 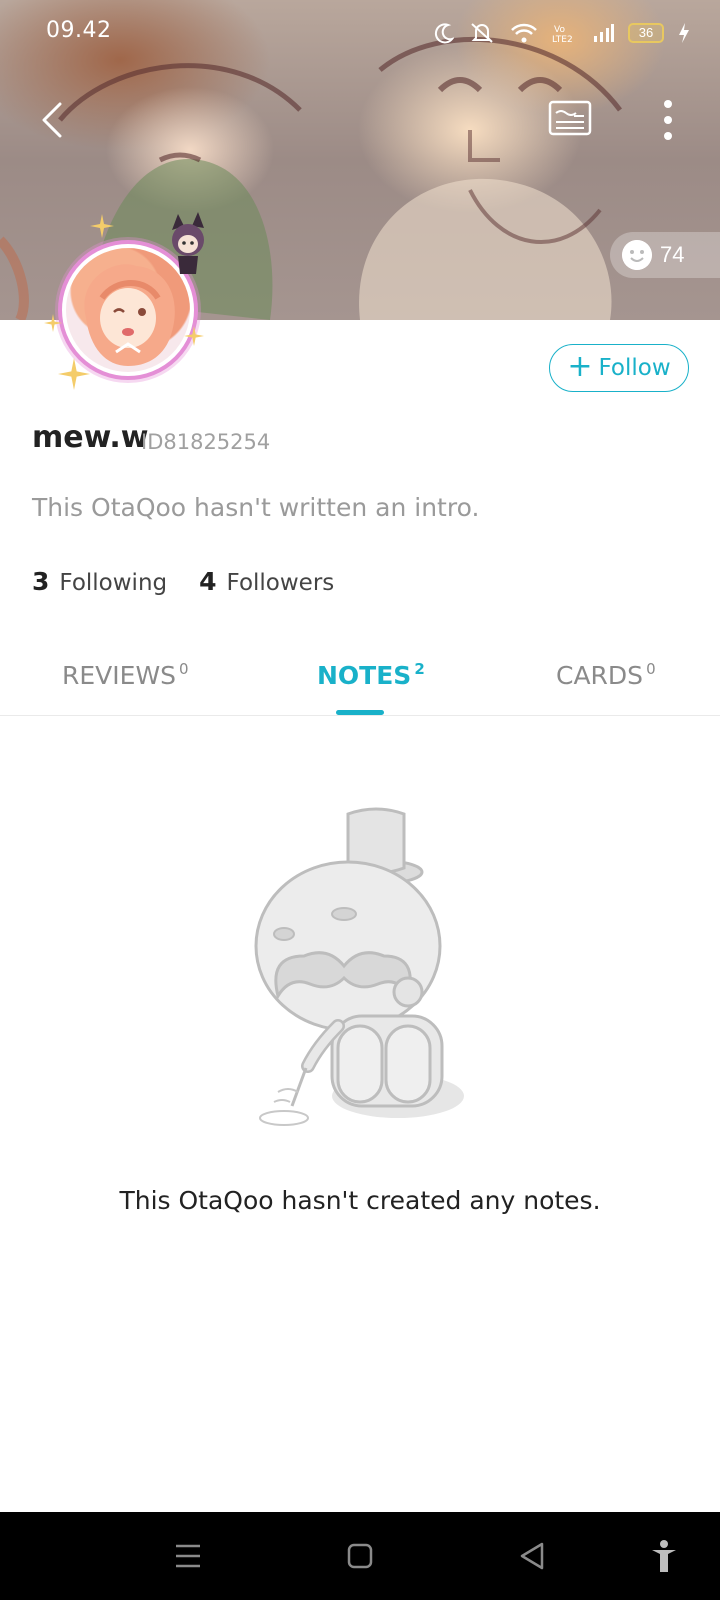 I want to click on back-triangle-icon, so click(x=532, y=1556).